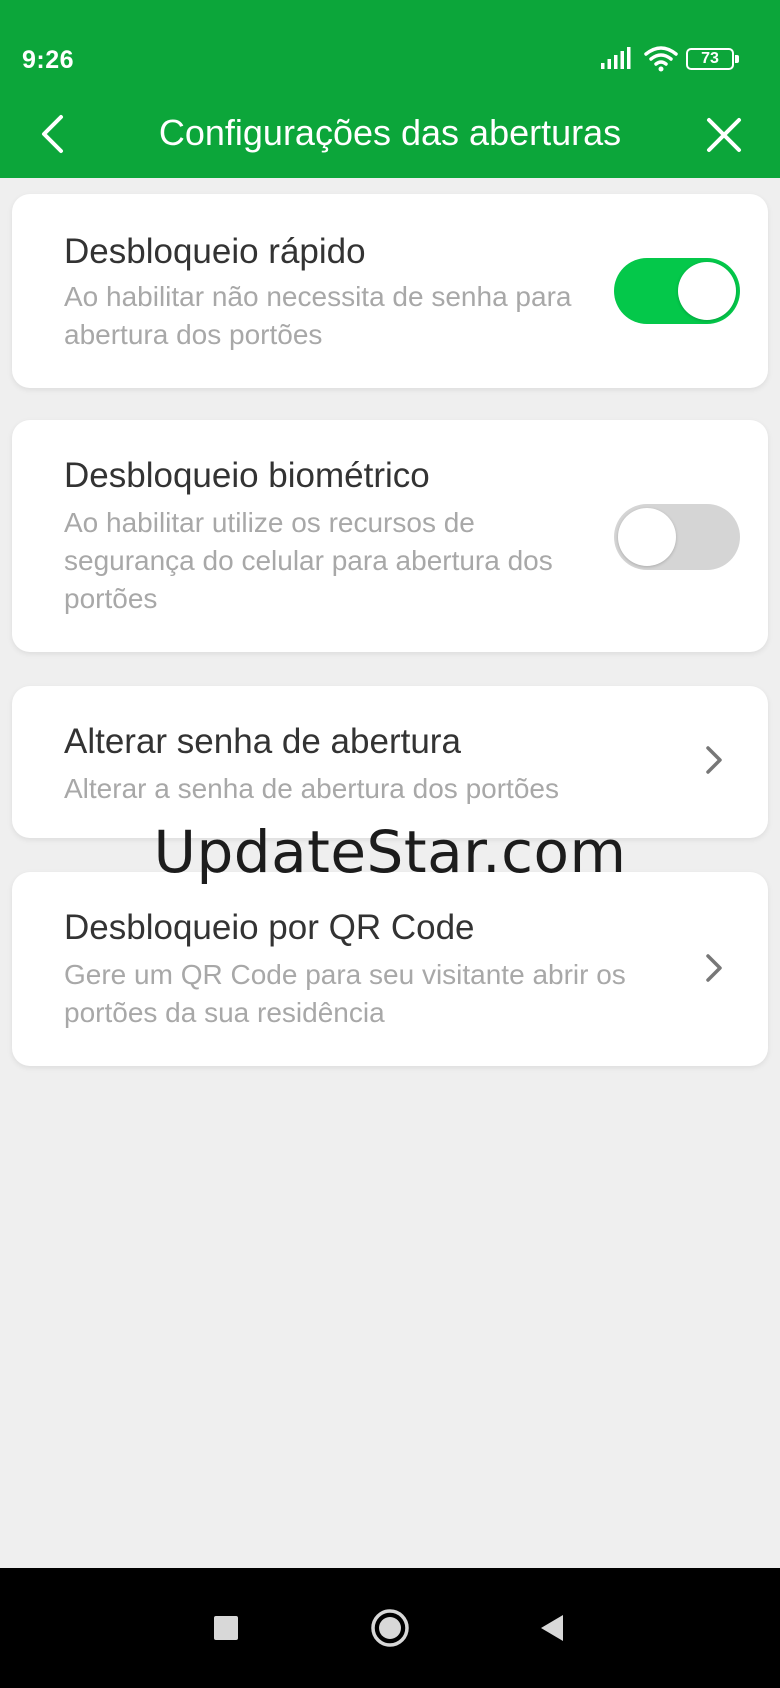 Image resolution: width=780 pixels, height=1688 pixels. I want to click on system-nav-bar, so click(390, 1628).